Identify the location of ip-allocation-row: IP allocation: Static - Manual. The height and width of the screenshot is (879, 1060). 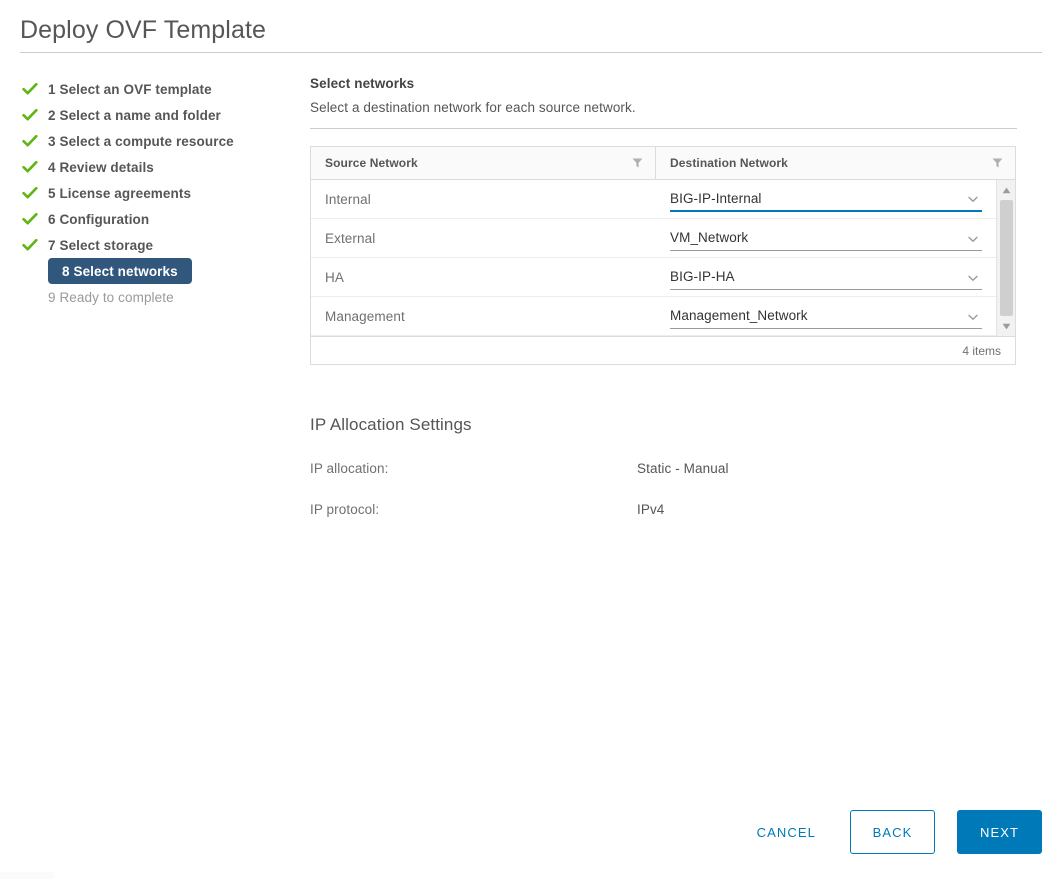
(665, 468).